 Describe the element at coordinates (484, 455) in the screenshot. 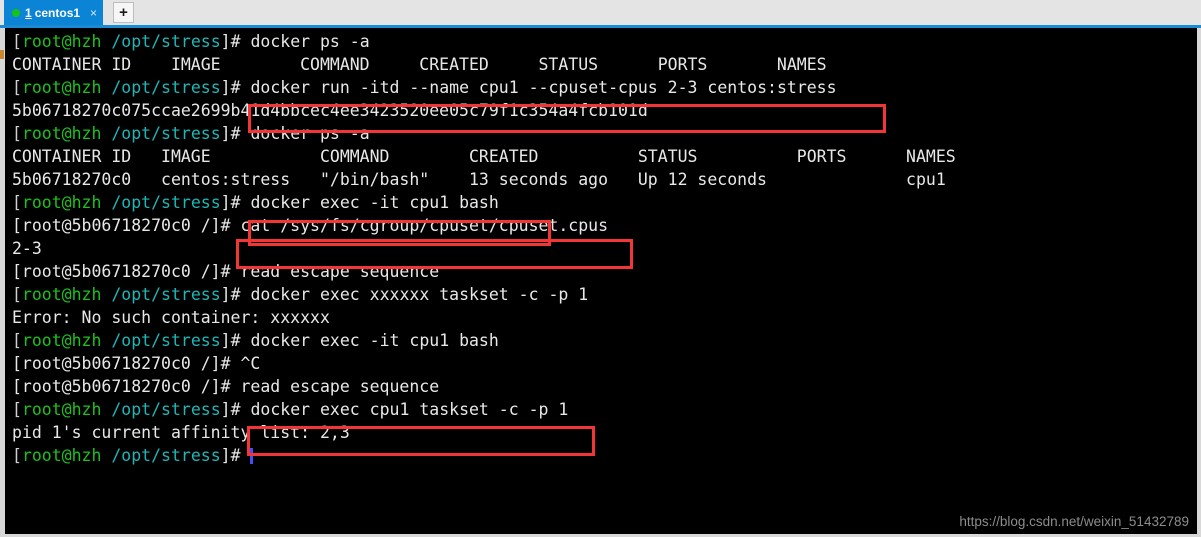

I see `terminal-line: [root@hzh /opt/stress]#` at that location.